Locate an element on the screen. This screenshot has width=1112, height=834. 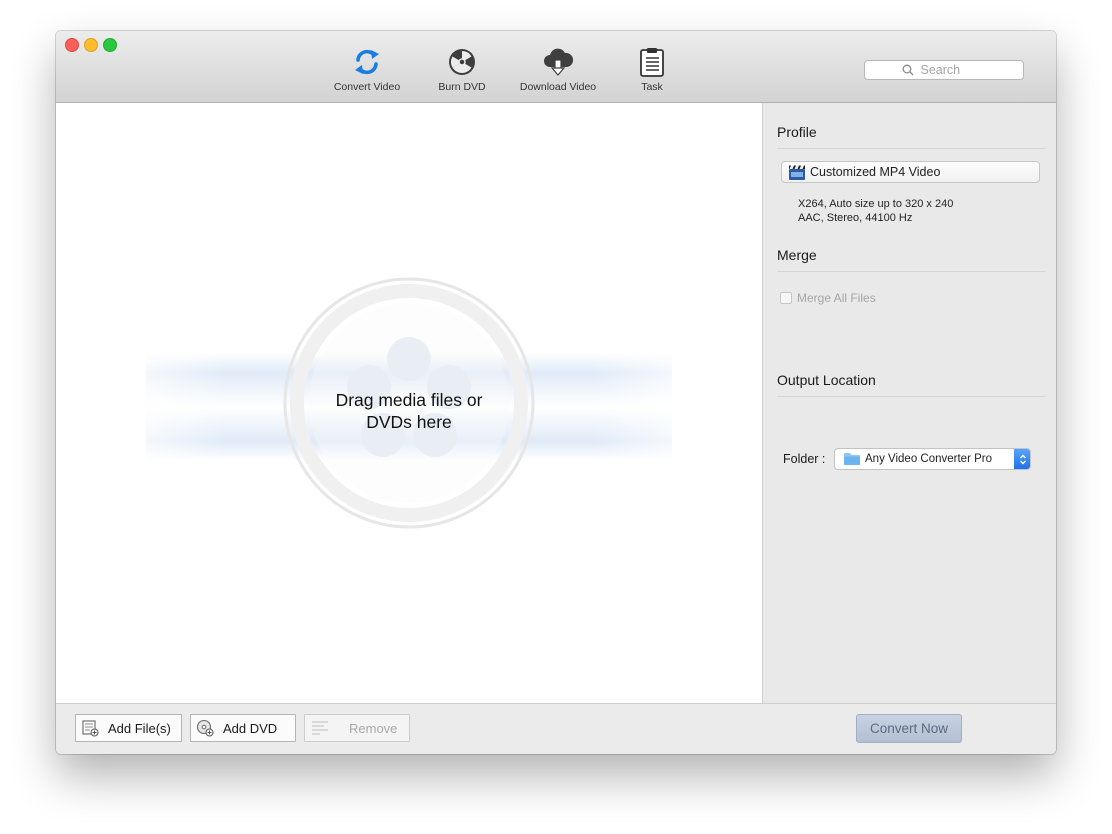
merge-section-title: Merge is located at coordinates (797, 255).